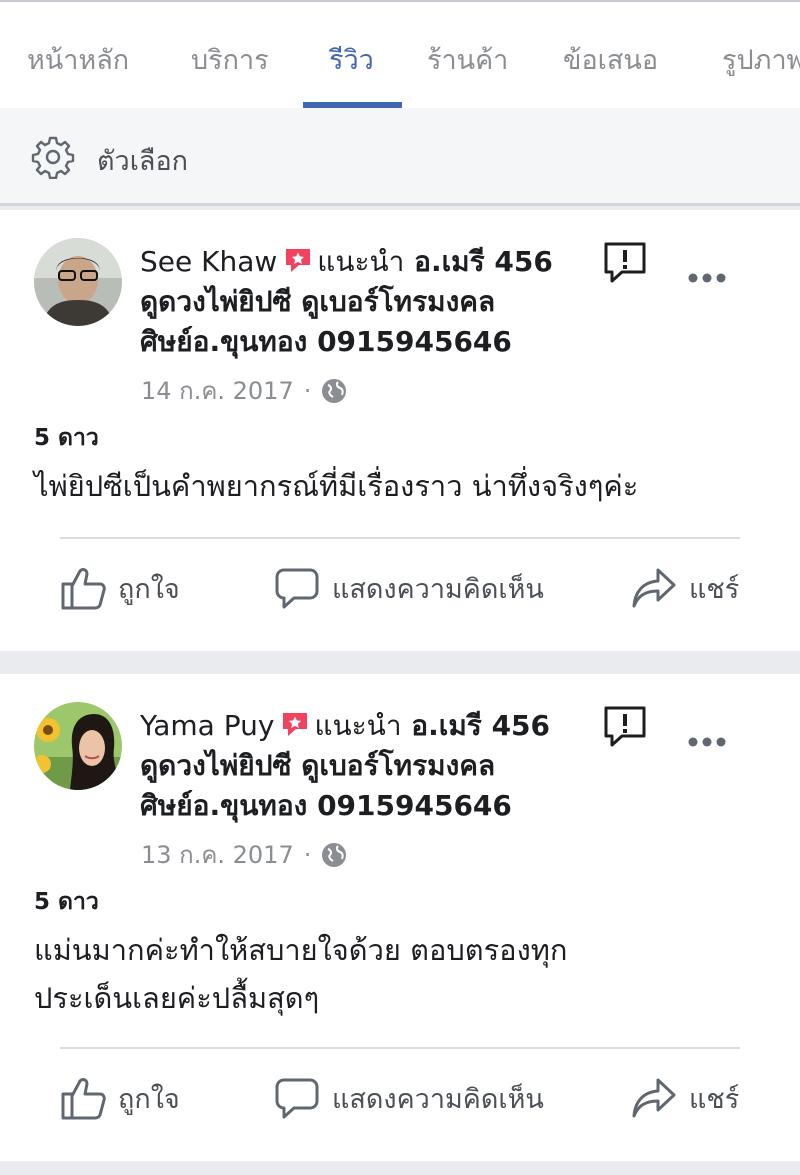 Image resolution: width=800 pixels, height=1175 pixels. Describe the element at coordinates (610, 59) in the screenshot. I see `tab-offers: ข้อเสนอ` at that location.